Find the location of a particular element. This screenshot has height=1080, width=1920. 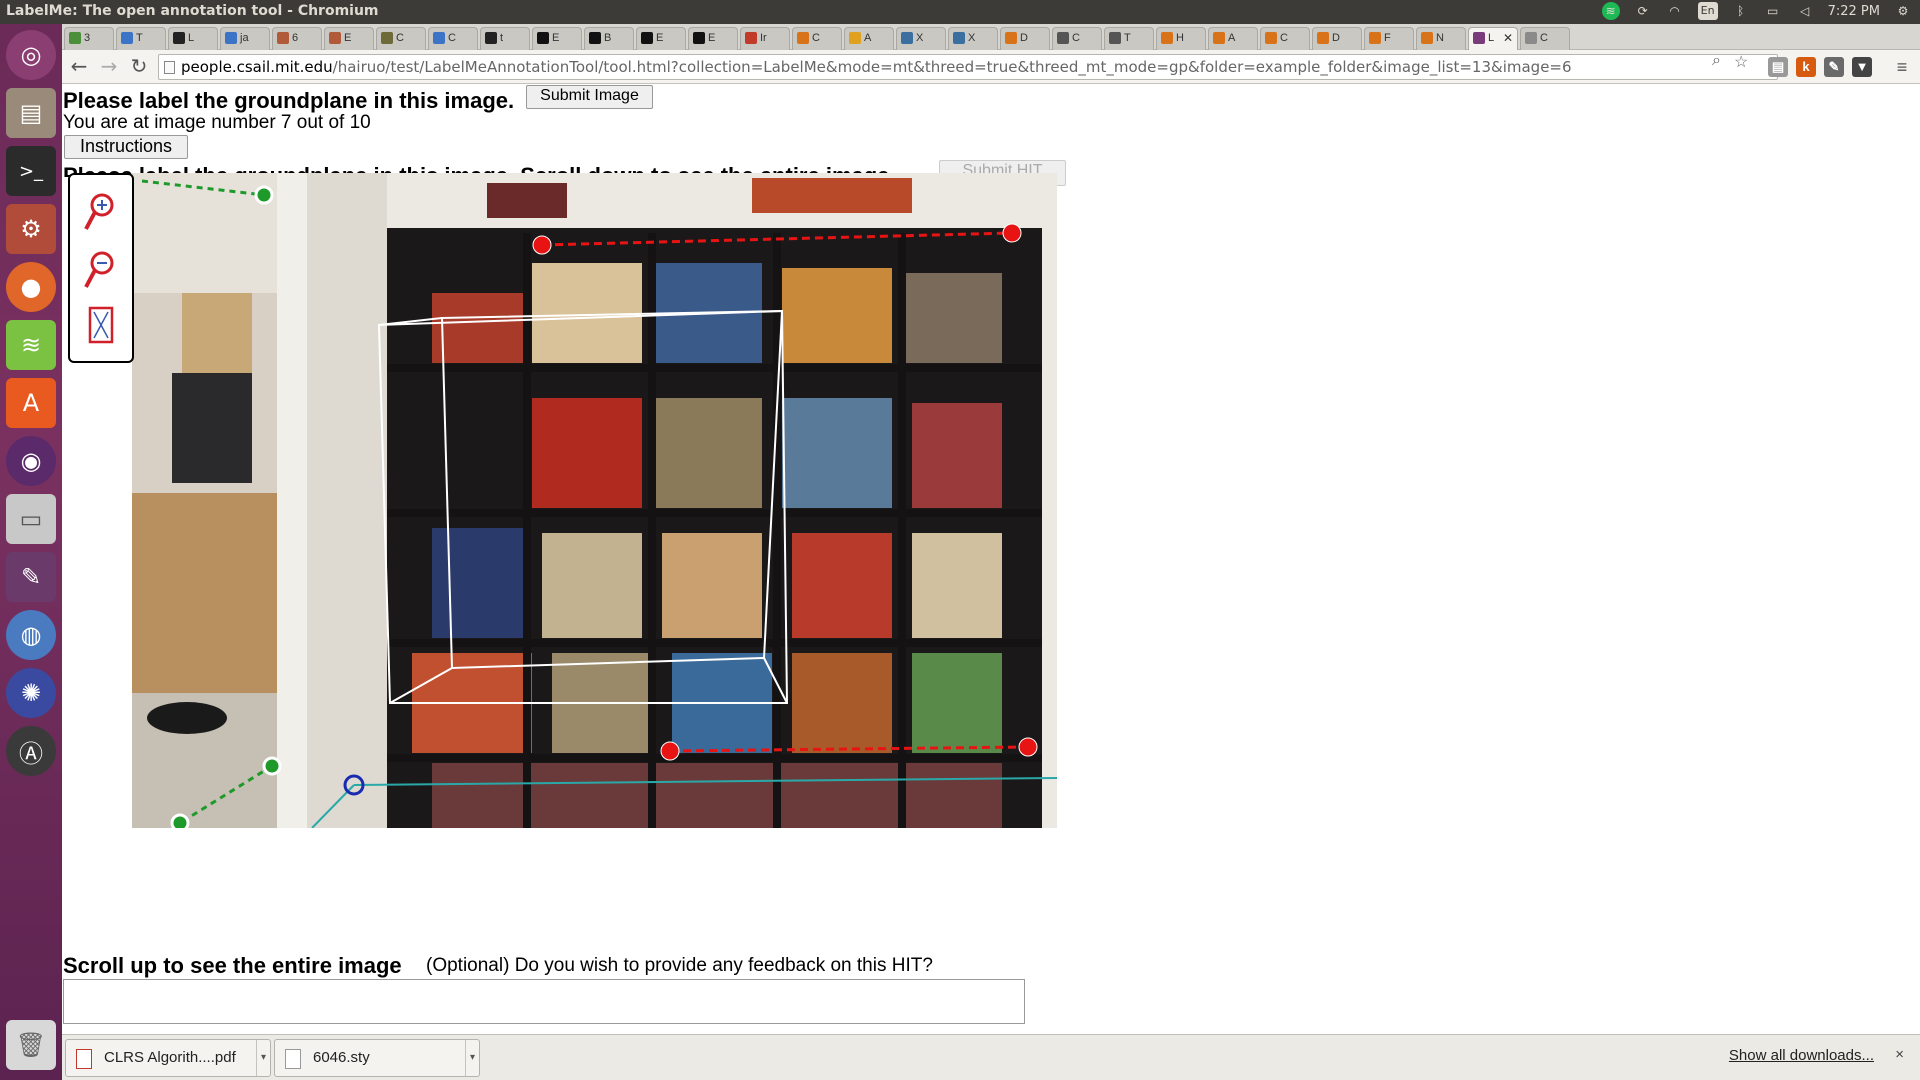

zoom-in-icon is located at coordinates (100, 212).